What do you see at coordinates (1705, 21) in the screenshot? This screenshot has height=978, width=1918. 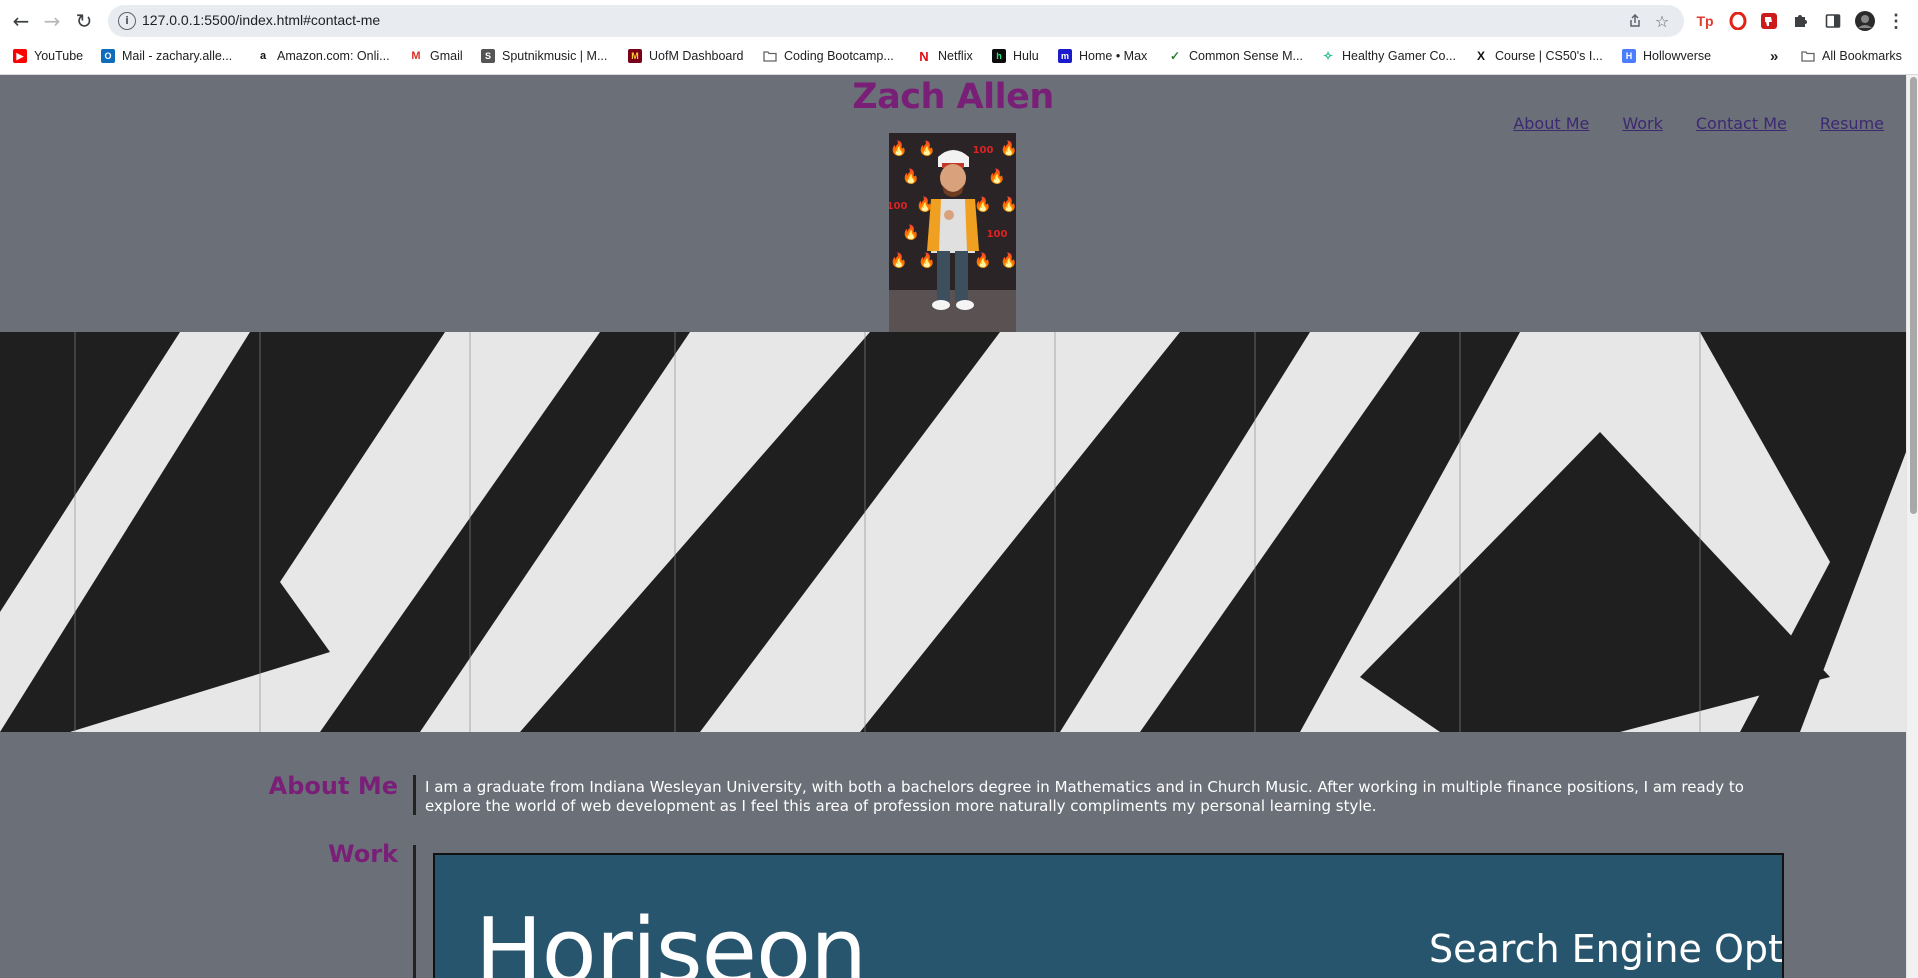 I see `tp-extension-icon: Tp` at bounding box center [1705, 21].